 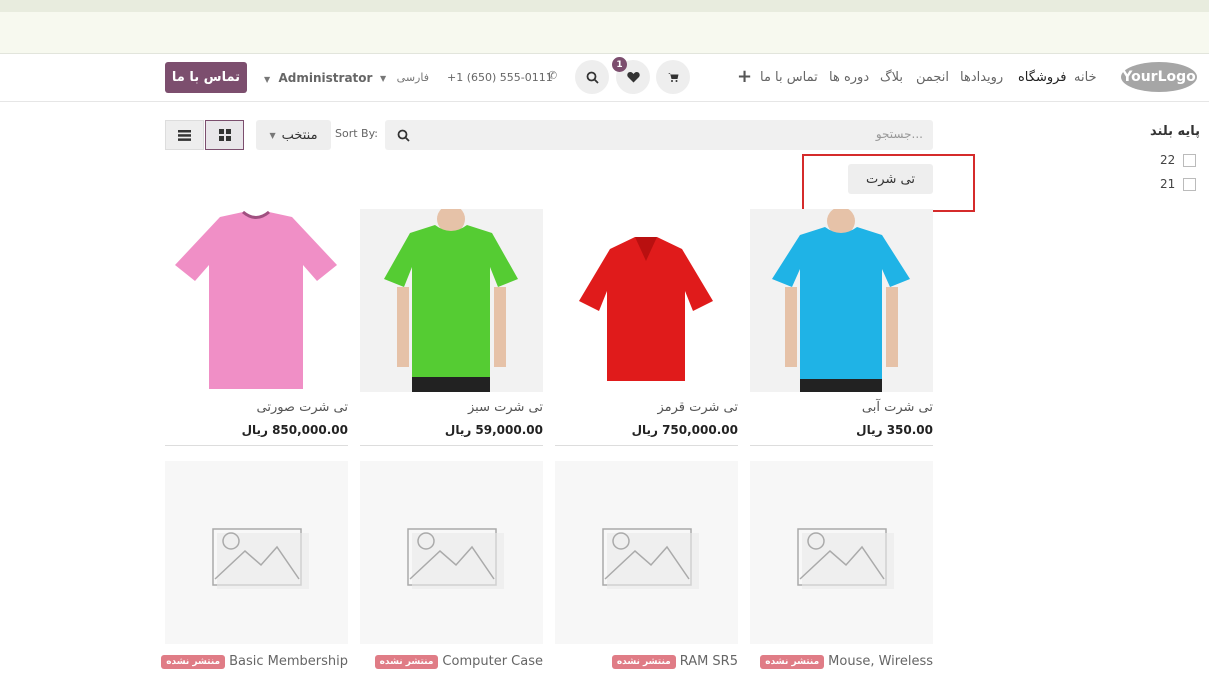 What do you see at coordinates (684, 430) in the screenshot?
I see `product-price: 750,000.00 ریال` at bounding box center [684, 430].